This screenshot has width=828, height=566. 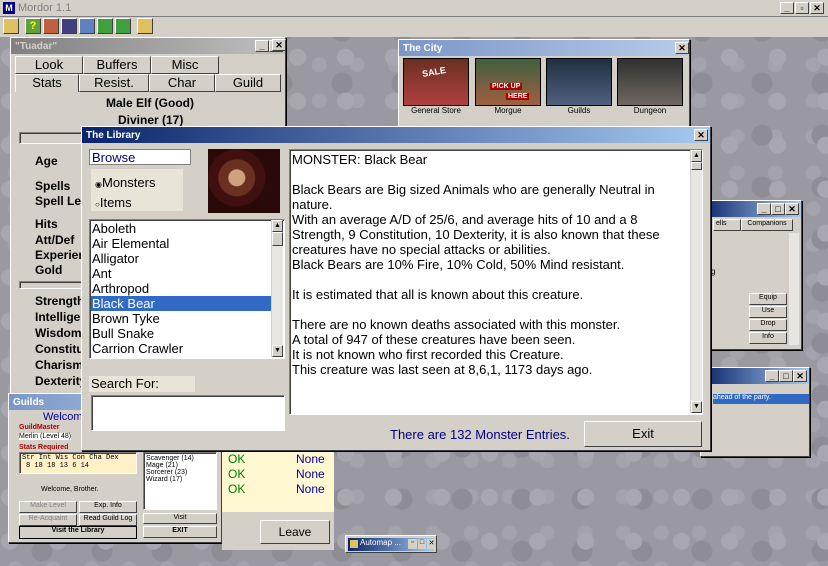 What do you see at coordinates (46, 224) in the screenshot?
I see `label-hits: Hits` at bounding box center [46, 224].